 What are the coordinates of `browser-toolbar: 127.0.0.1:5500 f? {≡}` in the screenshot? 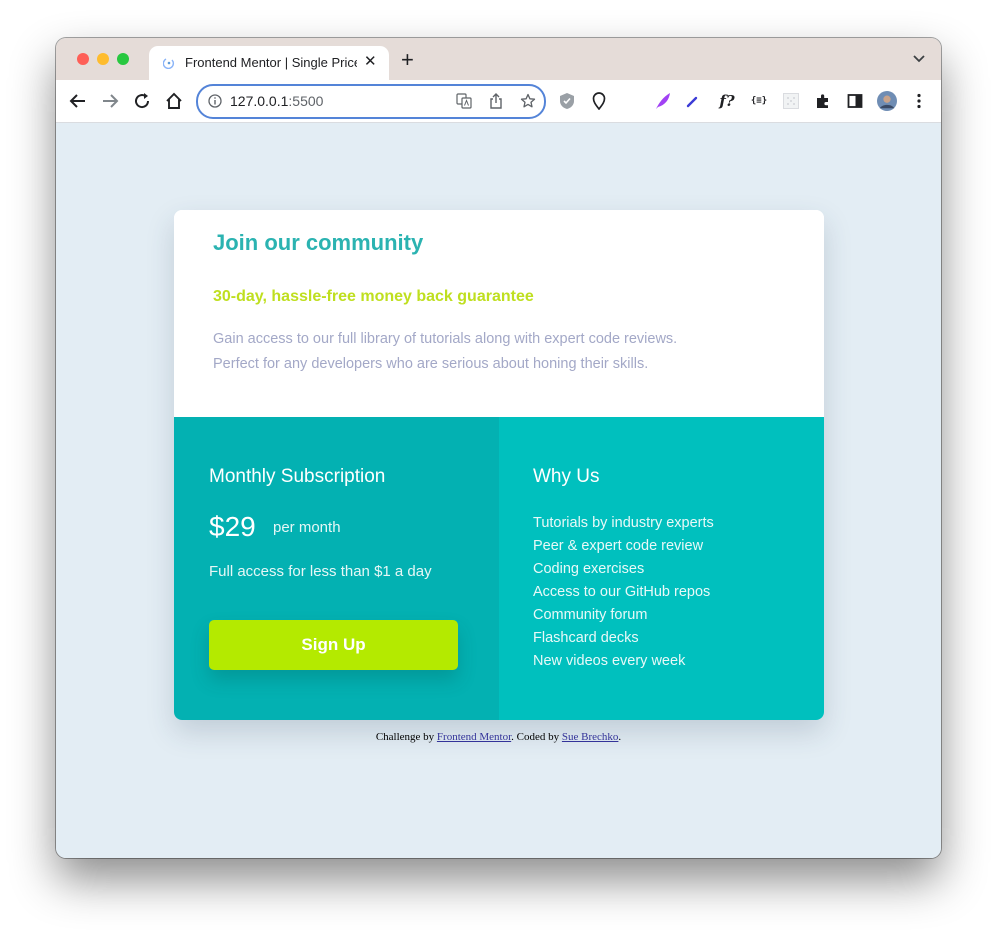 It's located at (498, 101).